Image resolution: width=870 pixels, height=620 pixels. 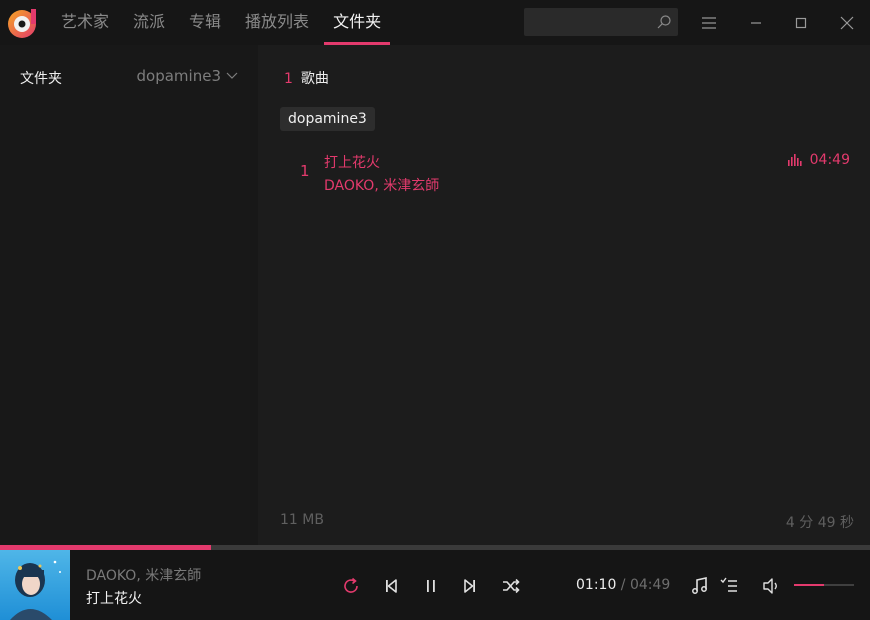 What do you see at coordinates (511, 586) in the screenshot?
I see `shuffle-icon` at bounding box center [511, 586].